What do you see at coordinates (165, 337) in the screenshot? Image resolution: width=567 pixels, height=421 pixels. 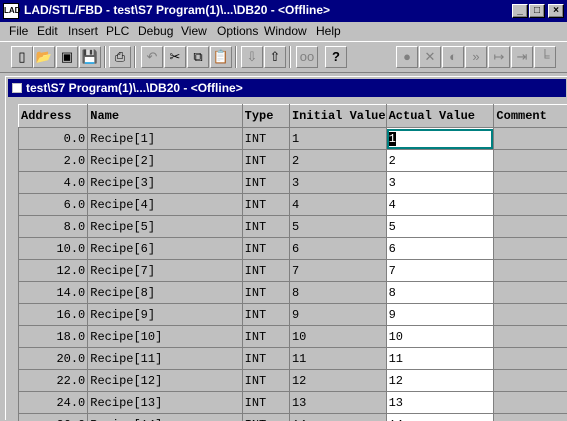 I see `cell-name: Recipe[10]` at bounding box center [165, 337].